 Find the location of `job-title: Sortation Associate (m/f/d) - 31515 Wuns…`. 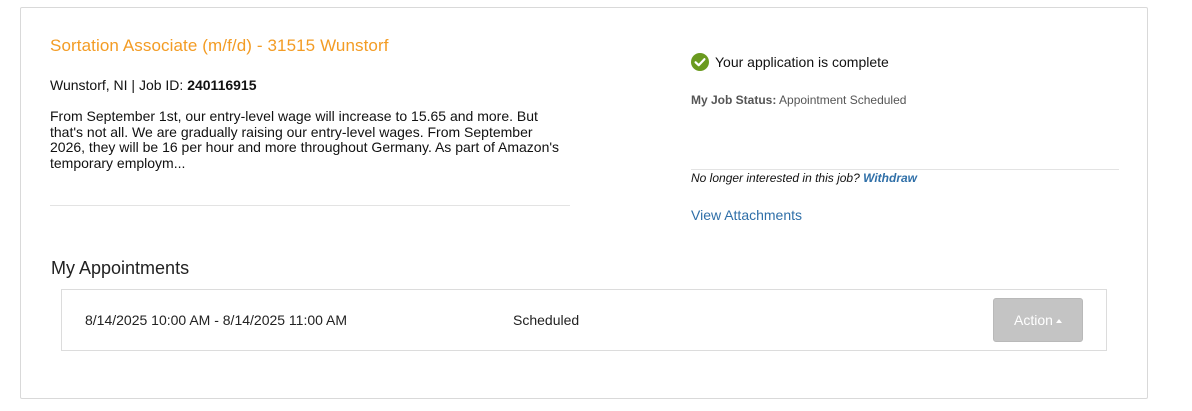

job-title: Sortation Associate (m/f/d) - 31515 Wuns… is located at coordinates (219, 46).